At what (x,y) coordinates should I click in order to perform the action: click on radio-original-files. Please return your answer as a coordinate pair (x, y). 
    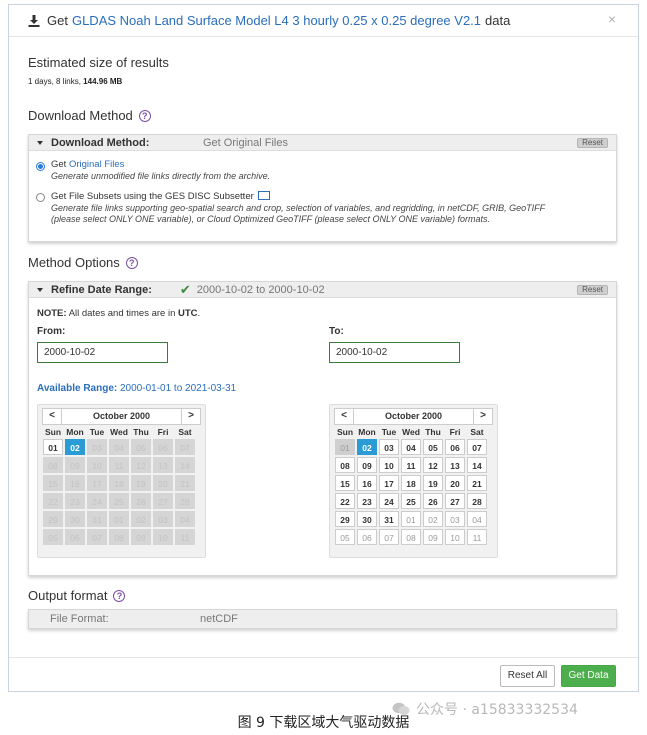
    Looking at the image, I should click on (40, 166).